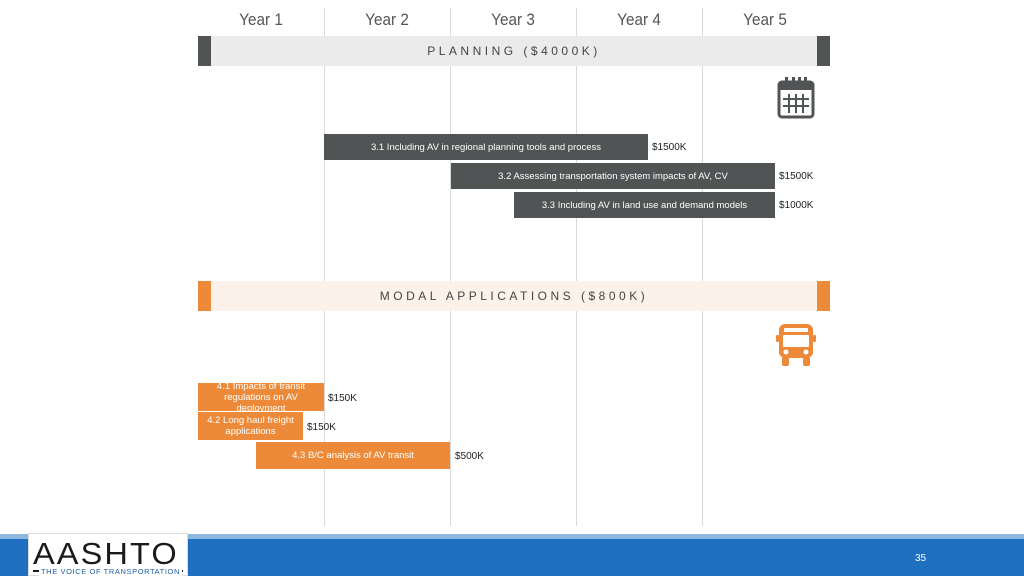 Image resolution: width=1024 pixels, height=576 pixels. What do you see at coordinates (796, 176) in the screenshot?
I see `task-cost-3-2: $1500K` at bounding box center [796, 176].